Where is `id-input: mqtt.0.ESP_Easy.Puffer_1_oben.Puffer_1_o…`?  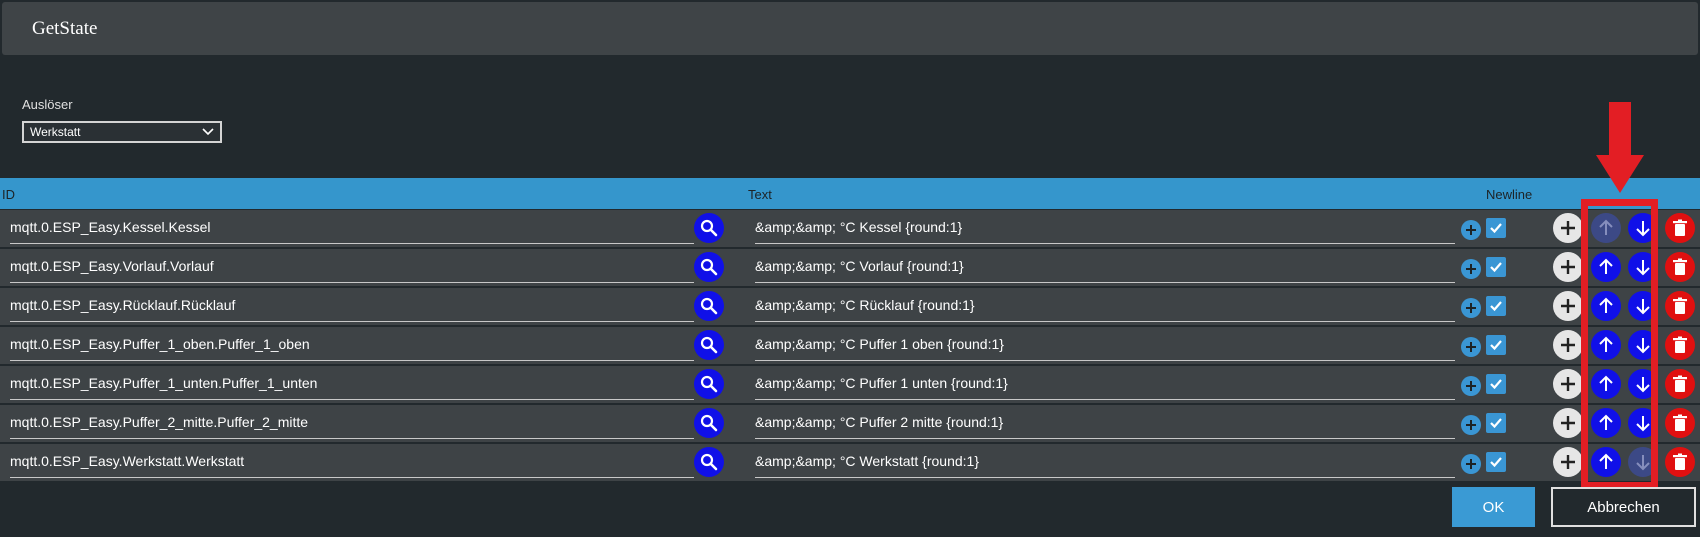
id-input: mqtt.0.ESP_Easy.Puffer_1_oben.Puffer_1_o… is located at coordinates (352, 344).